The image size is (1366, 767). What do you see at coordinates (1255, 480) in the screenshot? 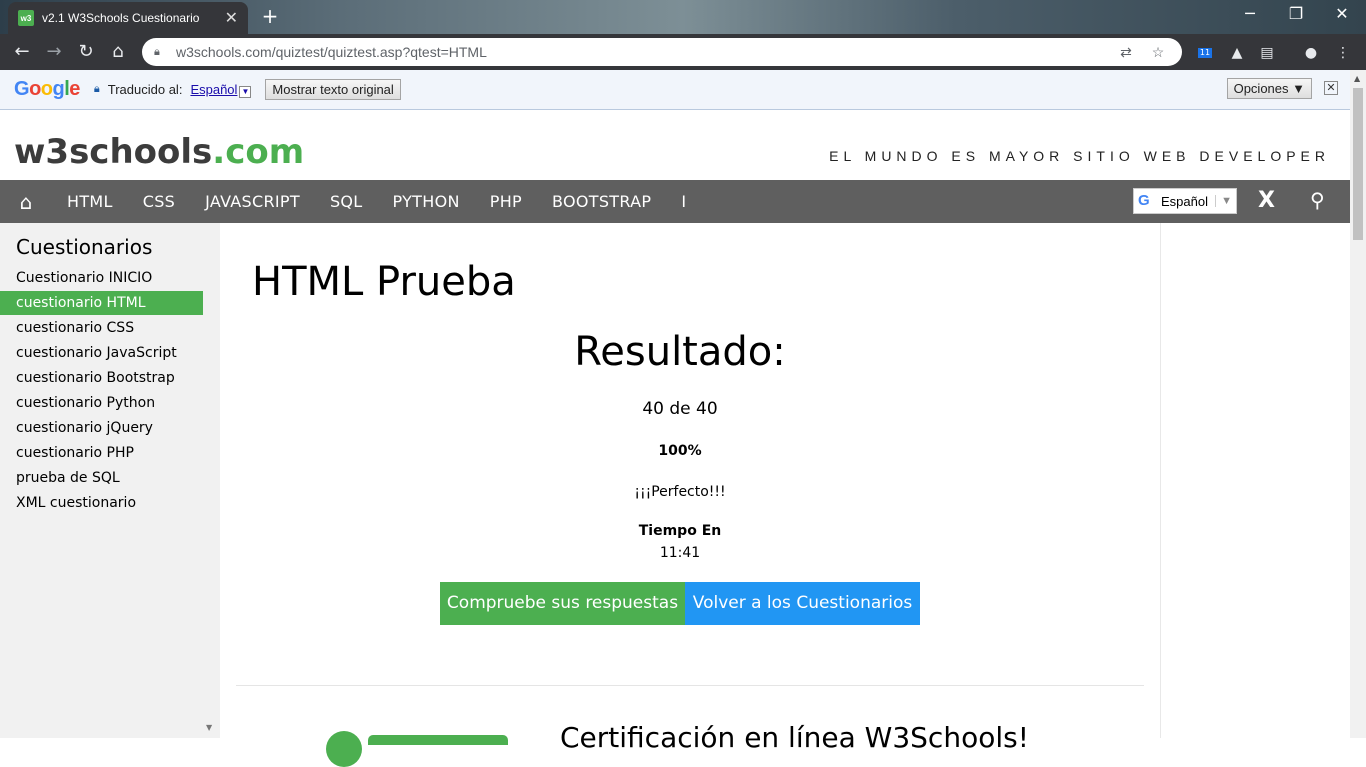
I see `right-column` at bounding box center [1255, 480].